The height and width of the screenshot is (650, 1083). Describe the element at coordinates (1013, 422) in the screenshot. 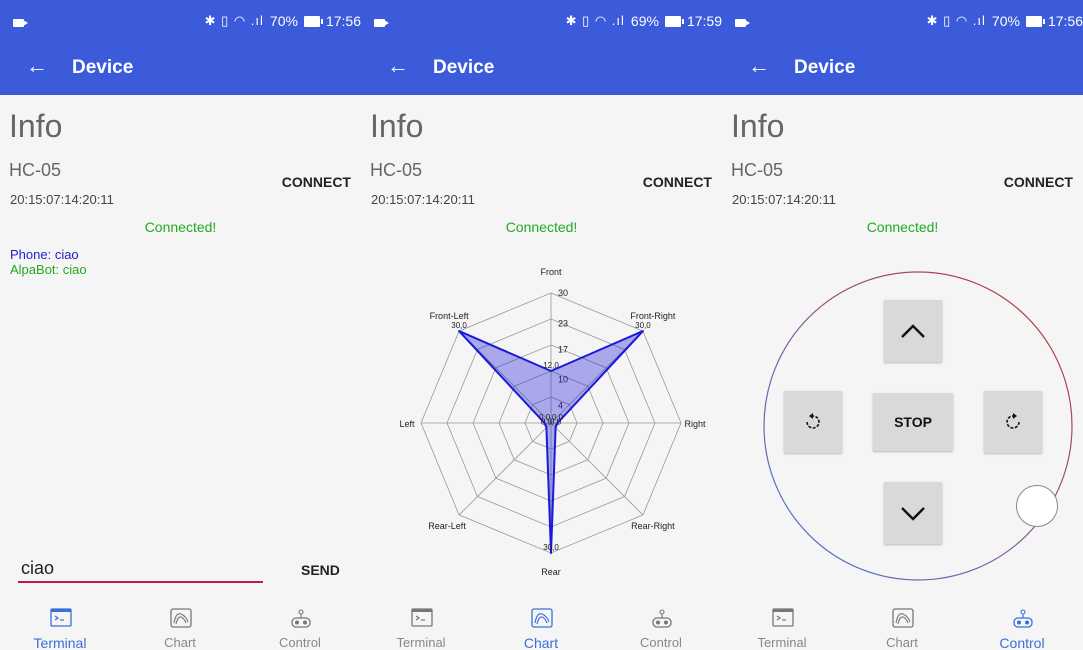

I see `rotate-right-button` at that location.